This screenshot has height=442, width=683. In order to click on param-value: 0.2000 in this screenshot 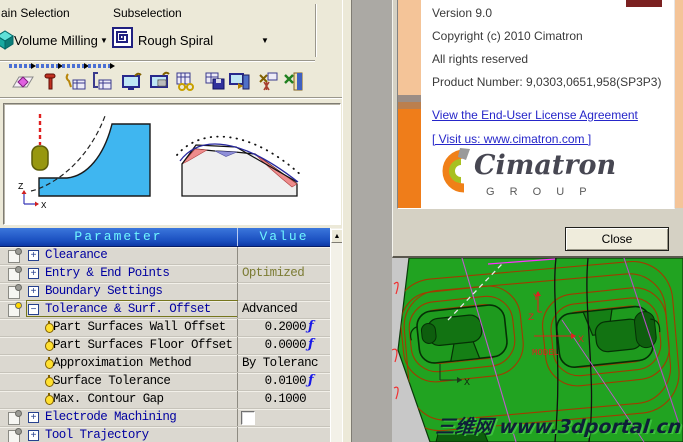, I will do `click(284, 327)`.